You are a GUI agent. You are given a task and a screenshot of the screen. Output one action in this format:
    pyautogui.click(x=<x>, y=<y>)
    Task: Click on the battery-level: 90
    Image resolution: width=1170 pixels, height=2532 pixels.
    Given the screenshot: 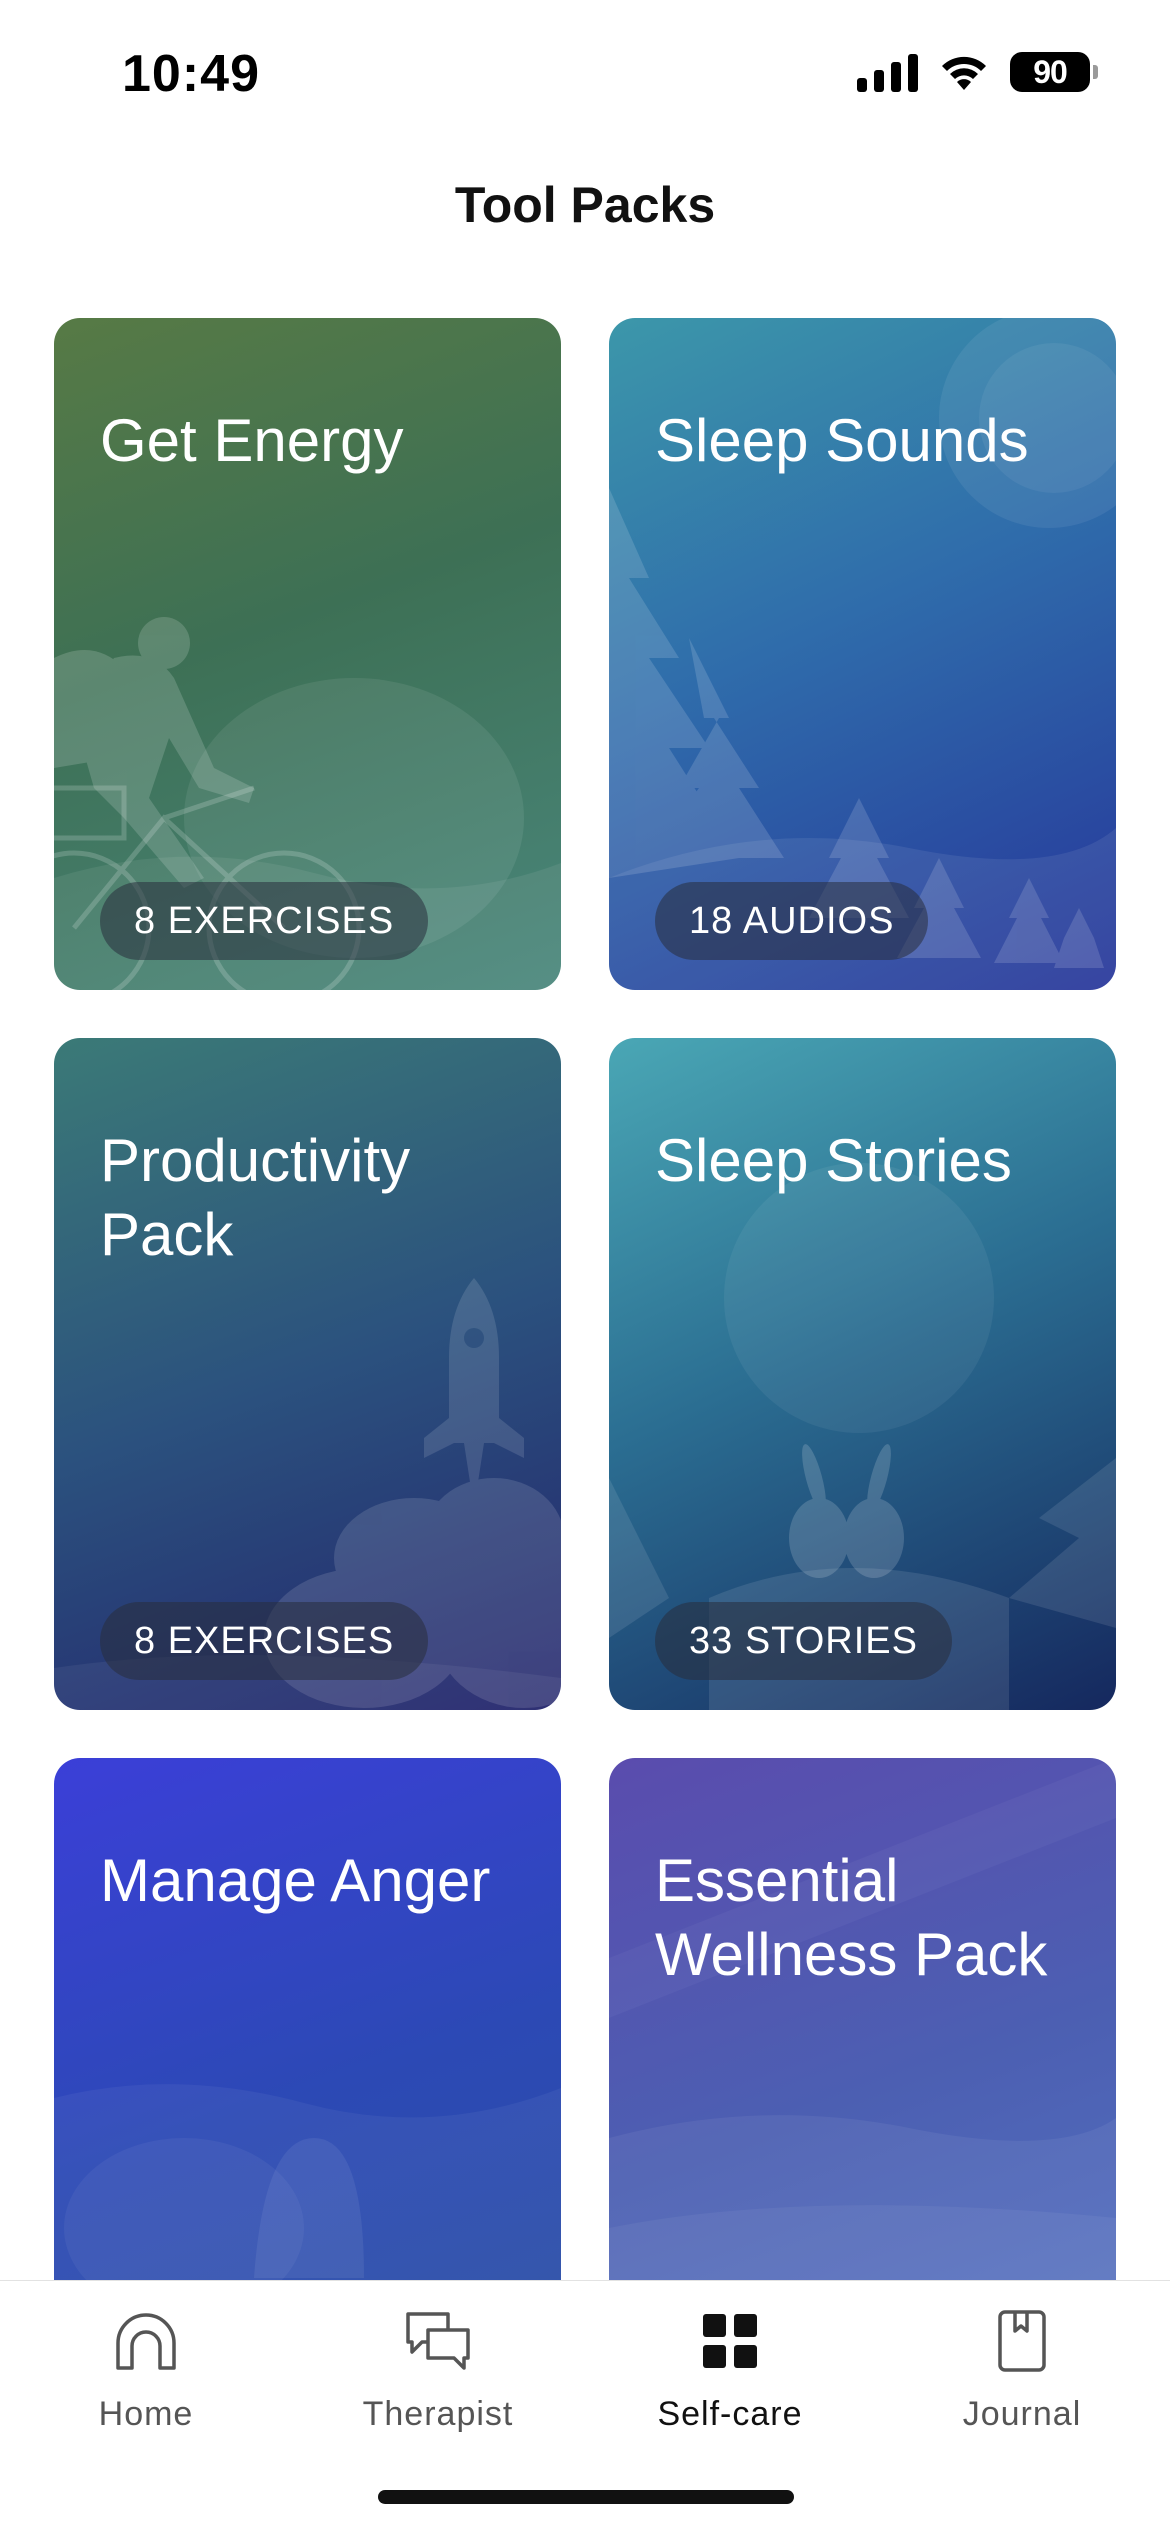 What is the action you would take?
    pyautogui.click(x=1050, y=71)
    